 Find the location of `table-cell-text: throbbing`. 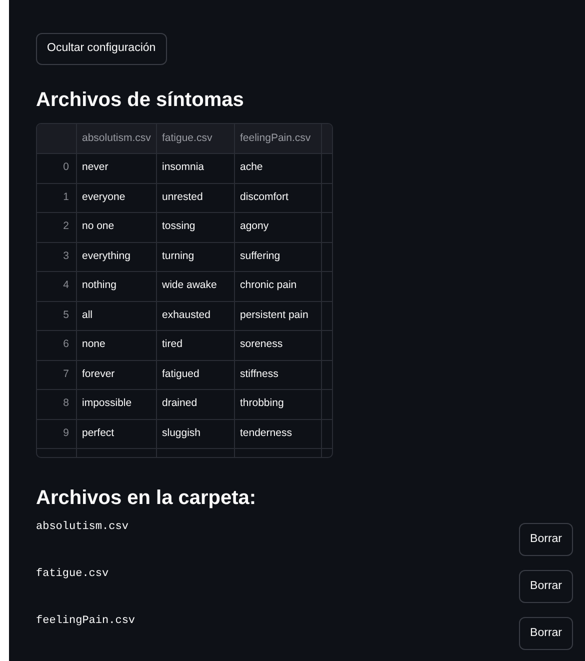

table-cell-text: throbbing is located at coordinates (262, 404).